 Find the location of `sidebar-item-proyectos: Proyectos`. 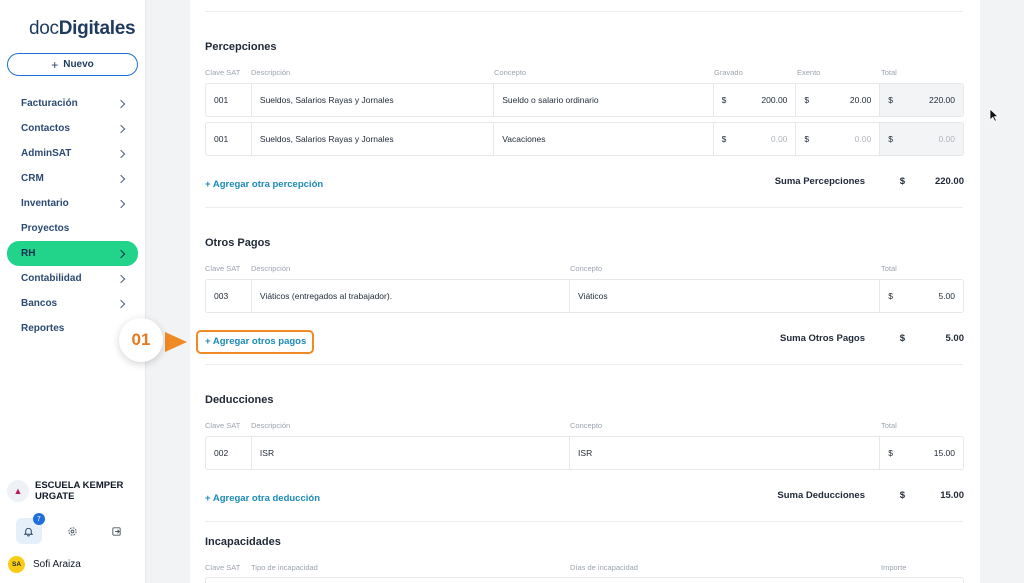

sidebar-item-proyectos: Proyectos is located at coordinates (72, 228).